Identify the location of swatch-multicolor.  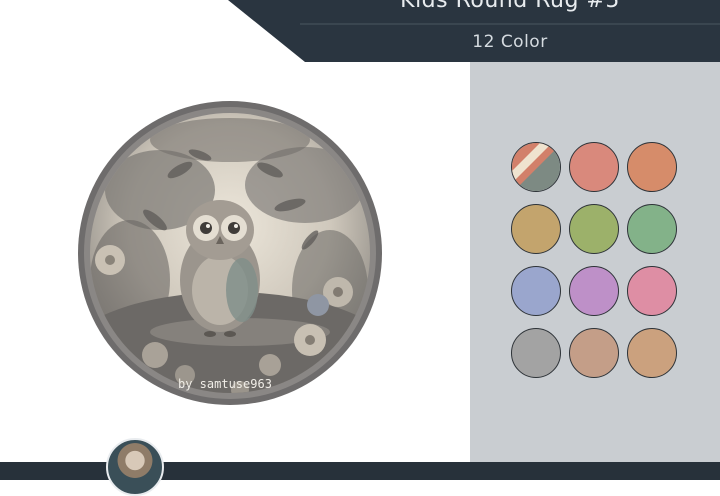
(536, 167).